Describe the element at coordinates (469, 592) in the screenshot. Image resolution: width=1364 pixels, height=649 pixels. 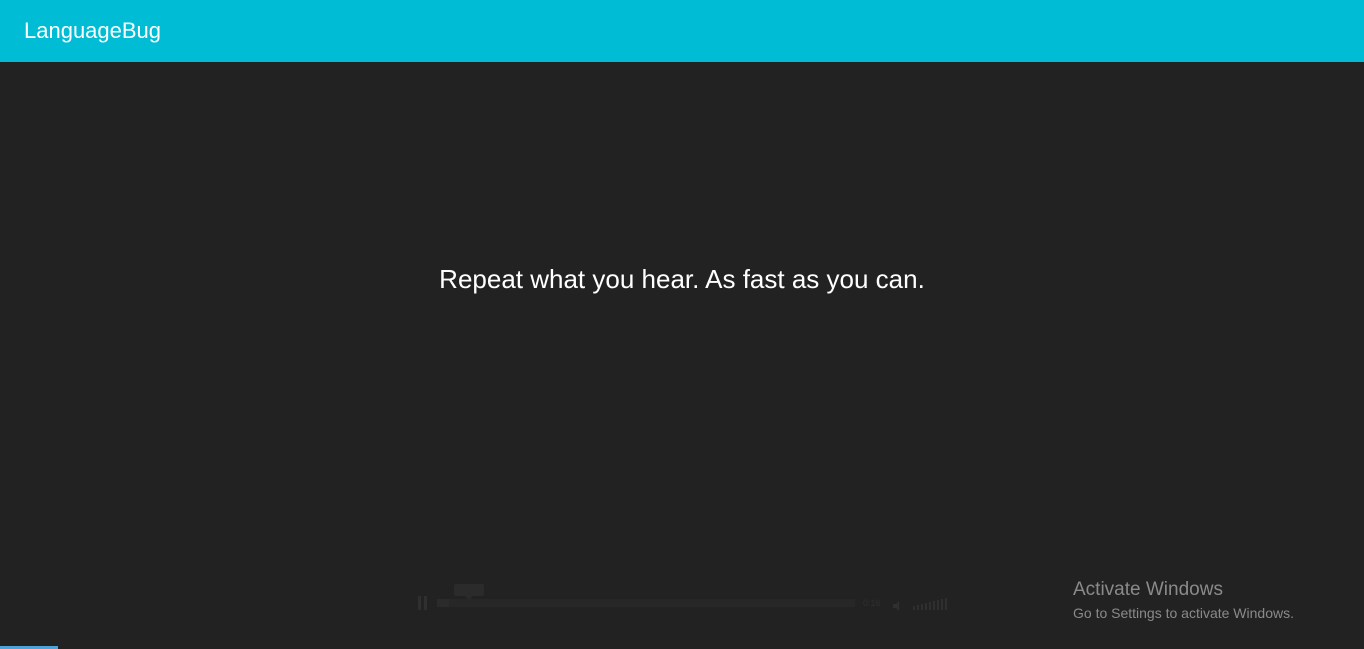
I see `time-tooltip` at that location.